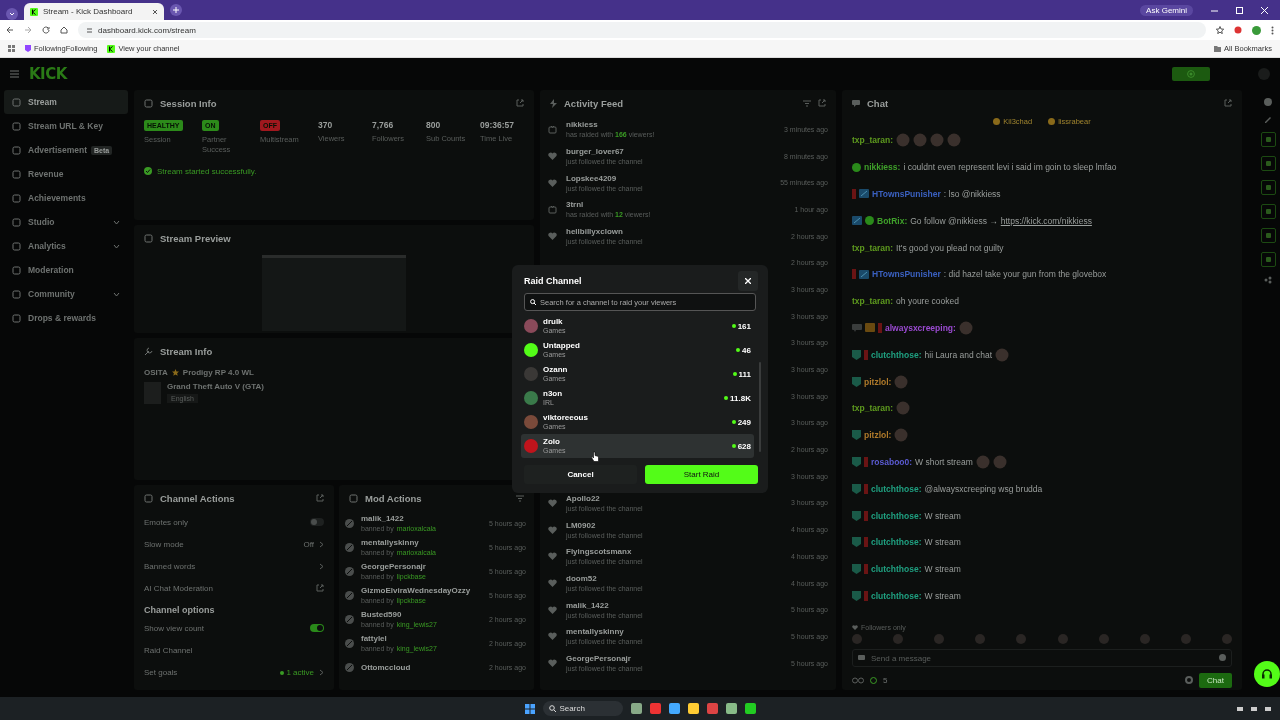 The width and height of the screenshot is (1280, 720). I want to click on channel-name: drulk, so click(553, 322).